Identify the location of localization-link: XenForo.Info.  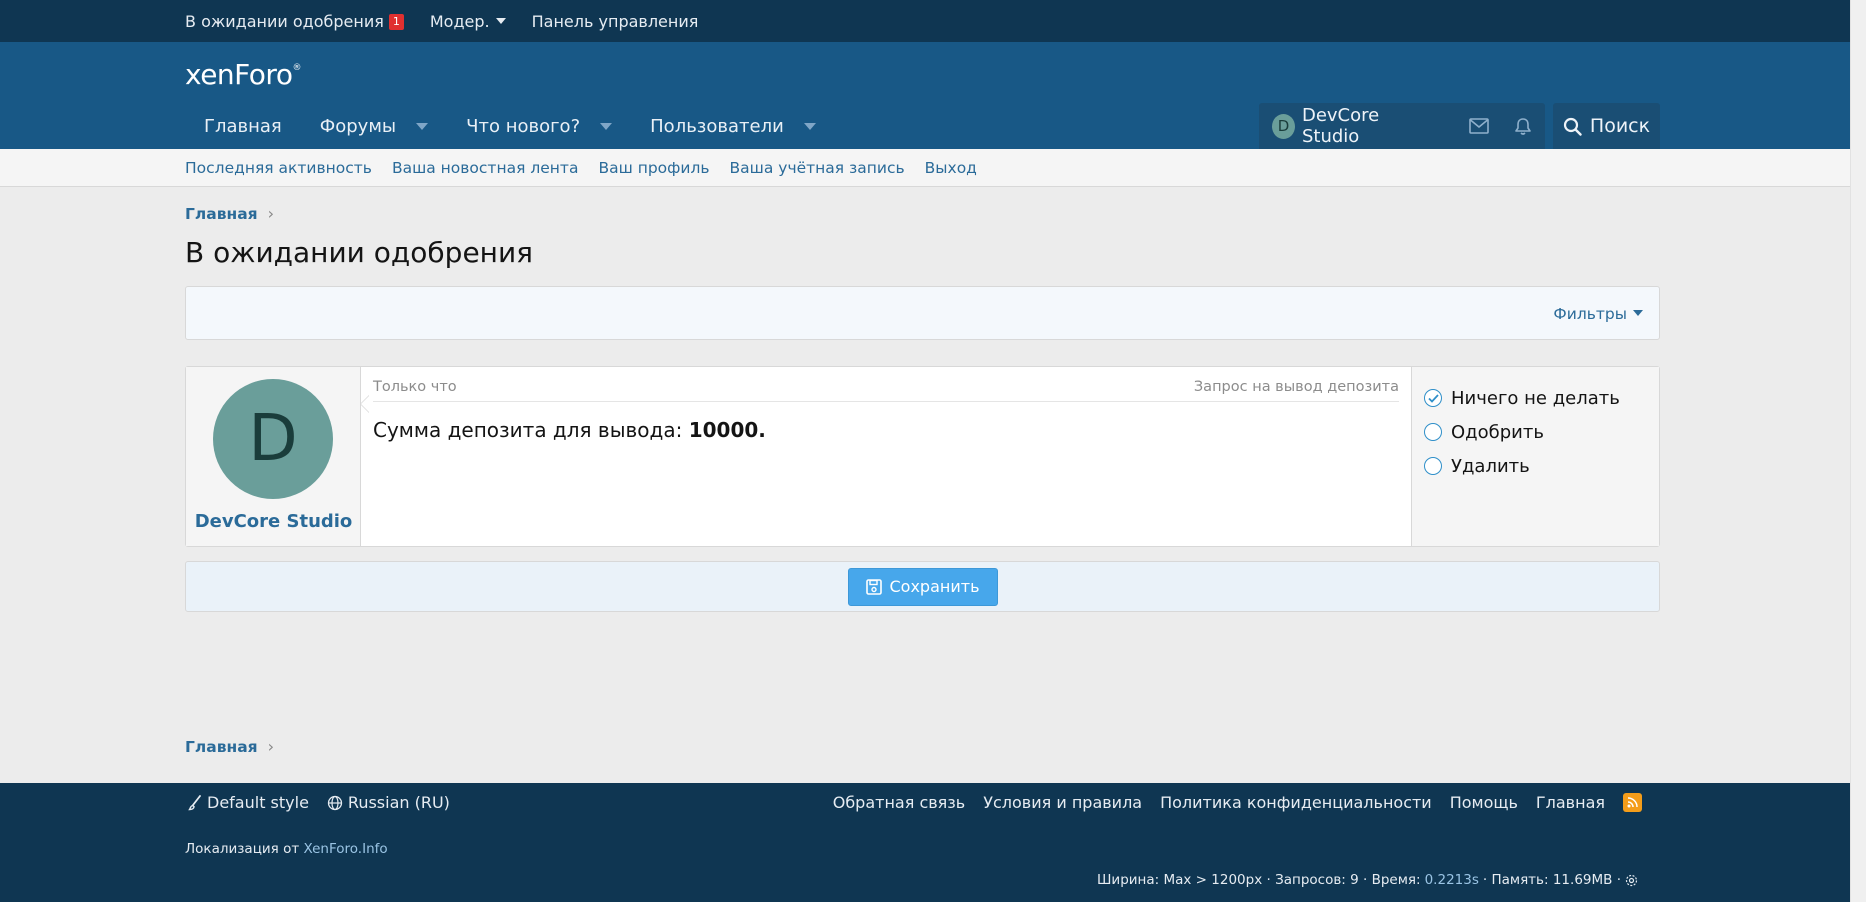
(345, 849).